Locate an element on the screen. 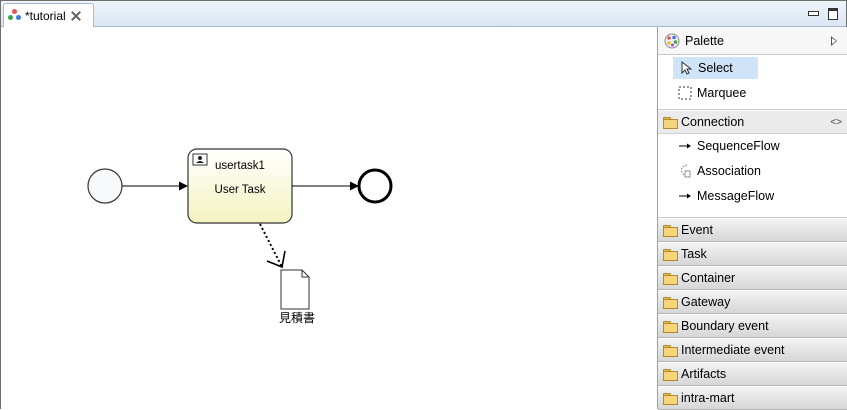  drawer-label: Boundary event is located at coordinates (725, 326).